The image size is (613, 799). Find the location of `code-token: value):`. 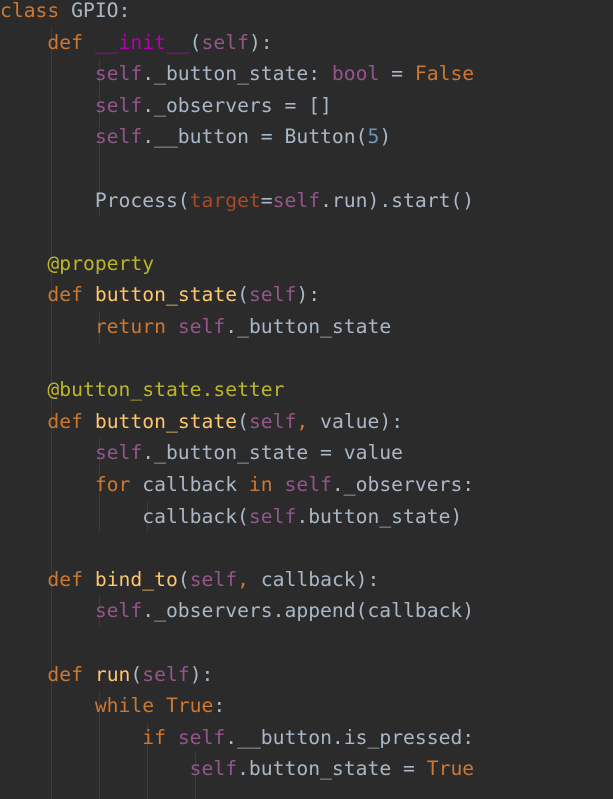

code-token: value): is located at coordinates (356, 421).